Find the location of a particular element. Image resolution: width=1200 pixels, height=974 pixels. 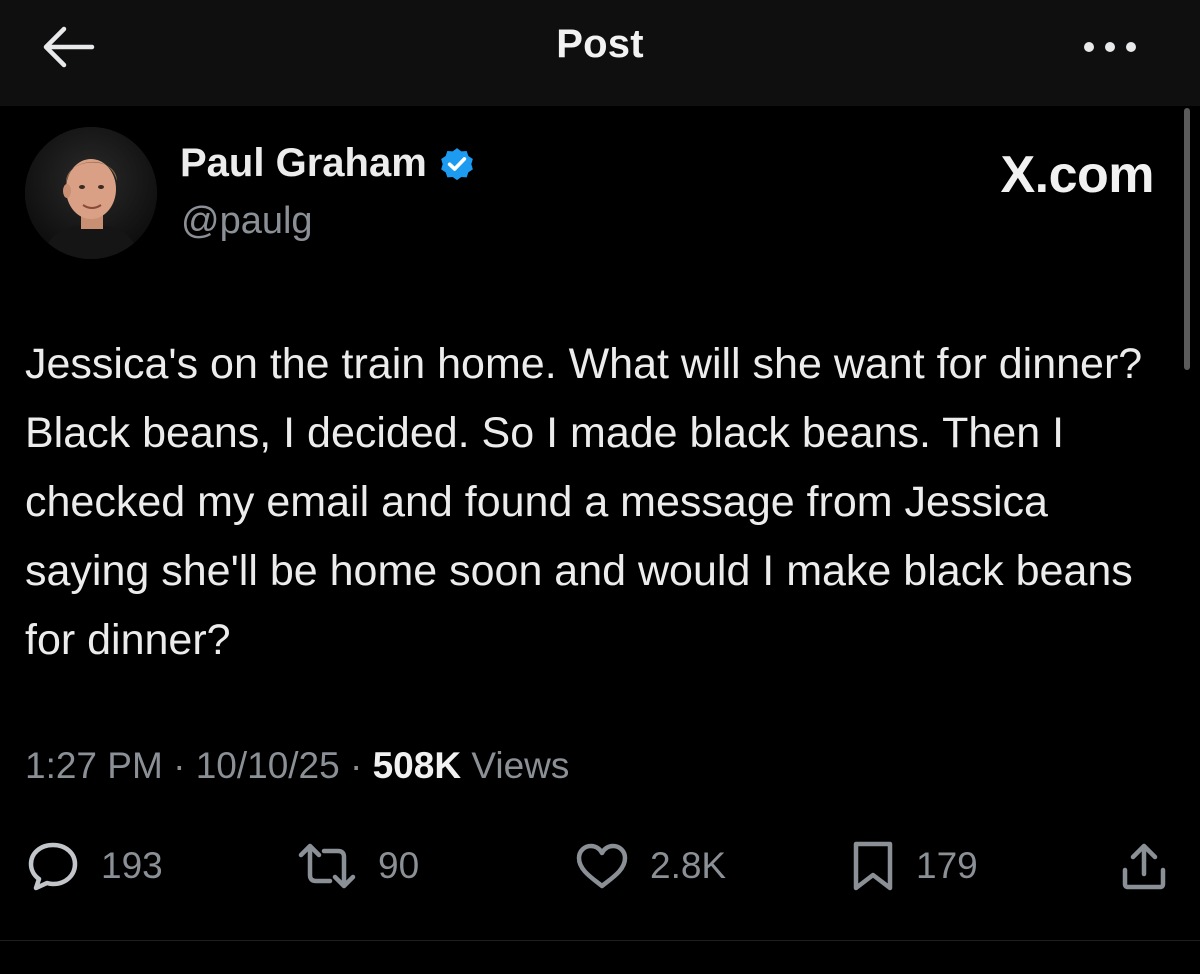

share-button is located at coordinates (1144, 866).